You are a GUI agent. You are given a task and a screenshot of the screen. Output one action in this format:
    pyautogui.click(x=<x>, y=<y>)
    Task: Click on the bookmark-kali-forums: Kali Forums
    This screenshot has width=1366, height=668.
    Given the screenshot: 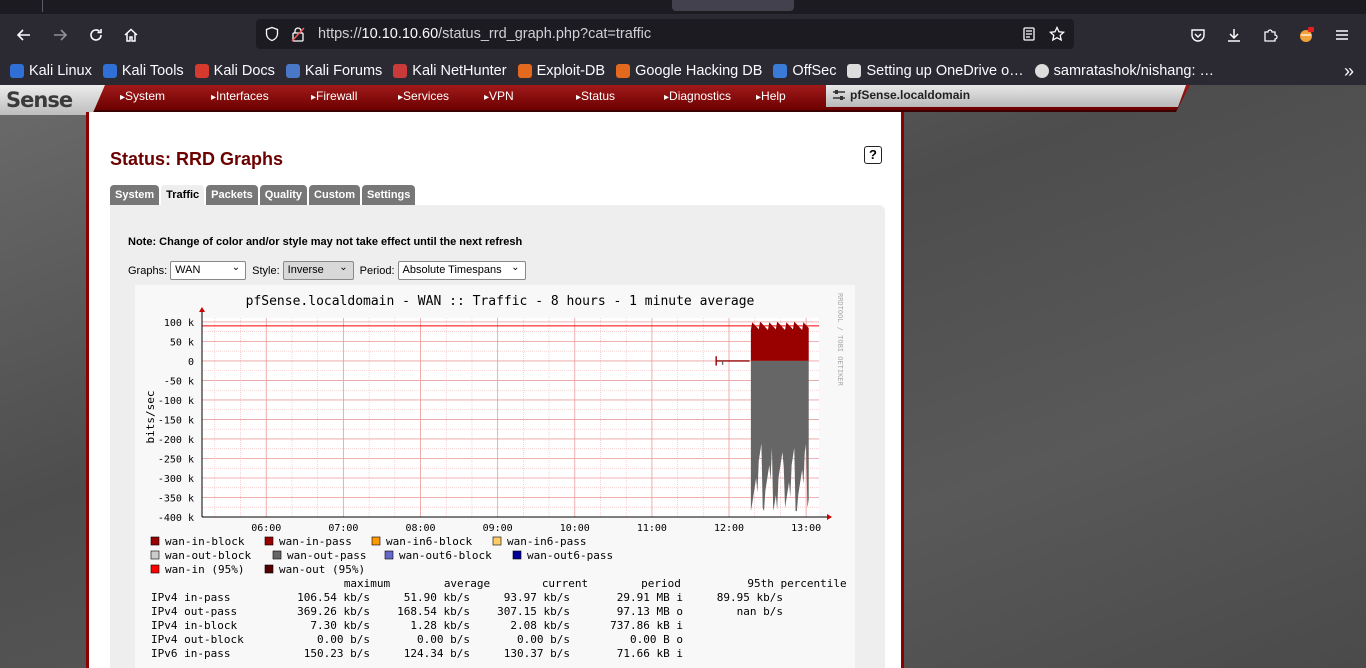 What is the action you would take?
    pyautogui.click(x=333, y=71)
    